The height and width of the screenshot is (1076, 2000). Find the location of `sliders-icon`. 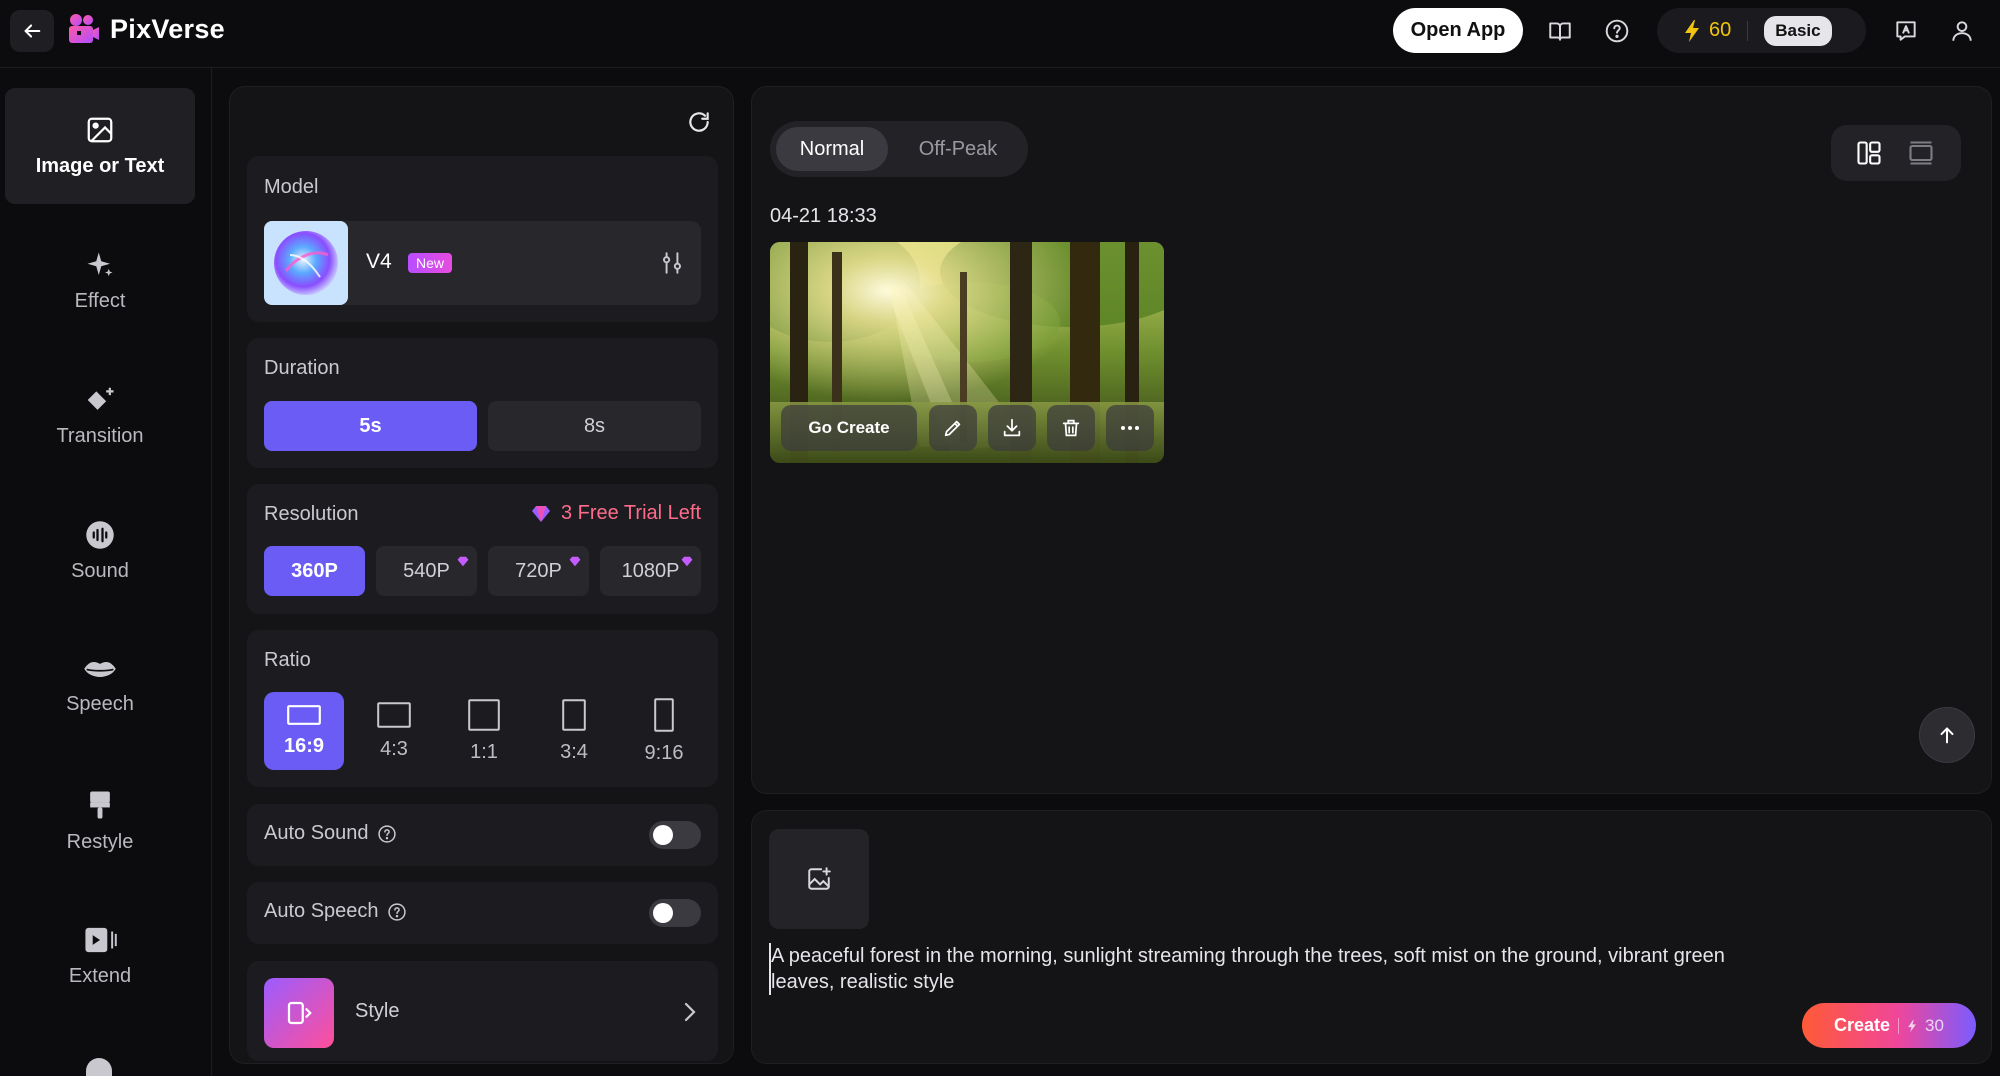

sliders-icon is located at coordinates (672, 263).